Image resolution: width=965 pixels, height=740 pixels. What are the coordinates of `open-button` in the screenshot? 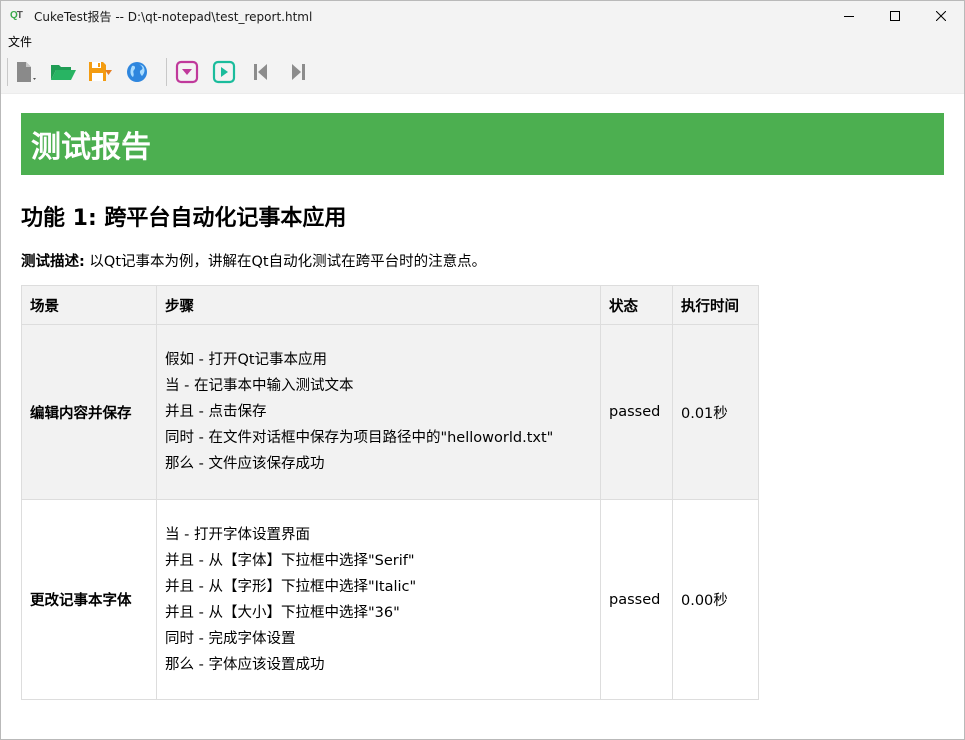 It's located at (63, 72).